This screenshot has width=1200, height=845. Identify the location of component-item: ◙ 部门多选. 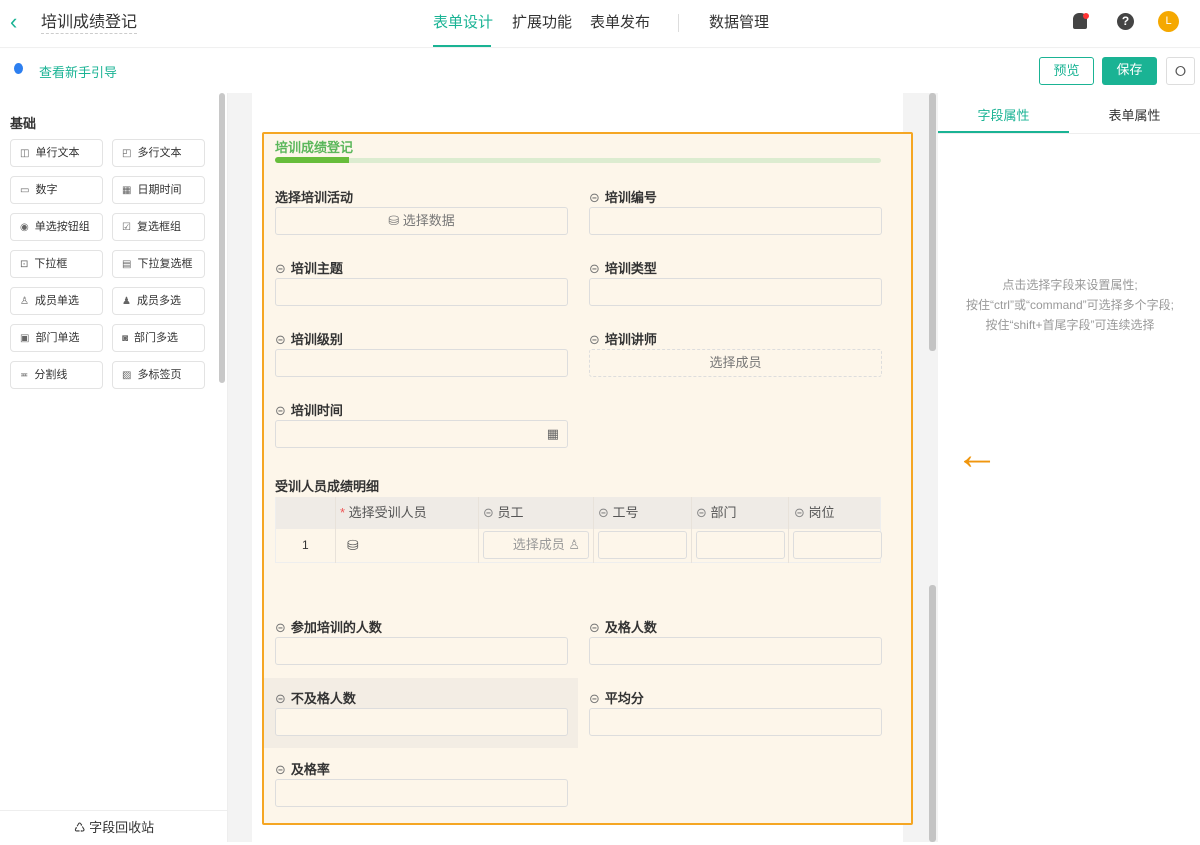
(158, 338).